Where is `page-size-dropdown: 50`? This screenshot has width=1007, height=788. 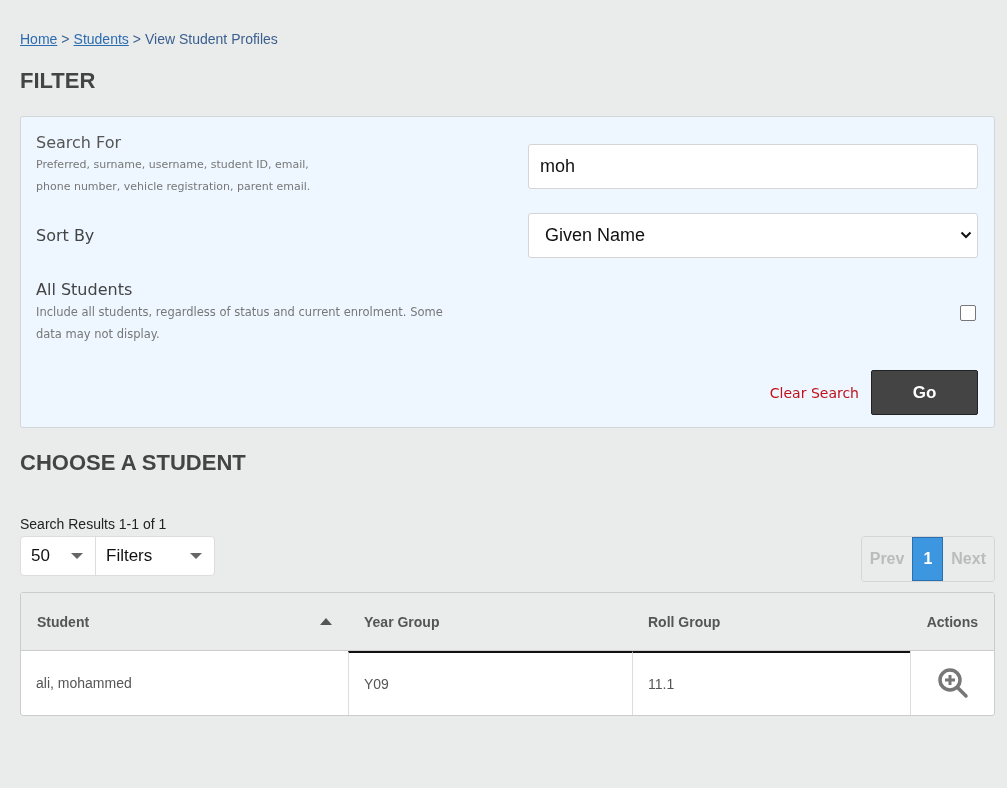 page-size-dropdown: 50 is located at coordinates (58, 556).